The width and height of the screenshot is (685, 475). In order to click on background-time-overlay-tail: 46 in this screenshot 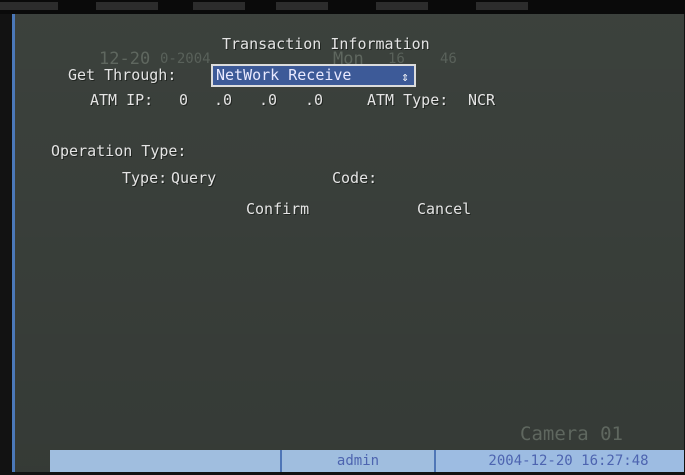, I will do `click(448, 59)`.